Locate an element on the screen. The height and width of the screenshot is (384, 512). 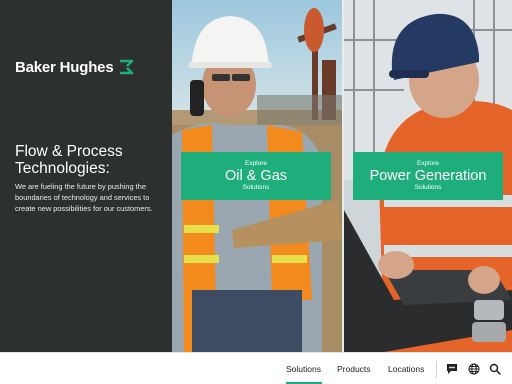
brand-name: Baker Hughes is located at coordinates (64, 67).